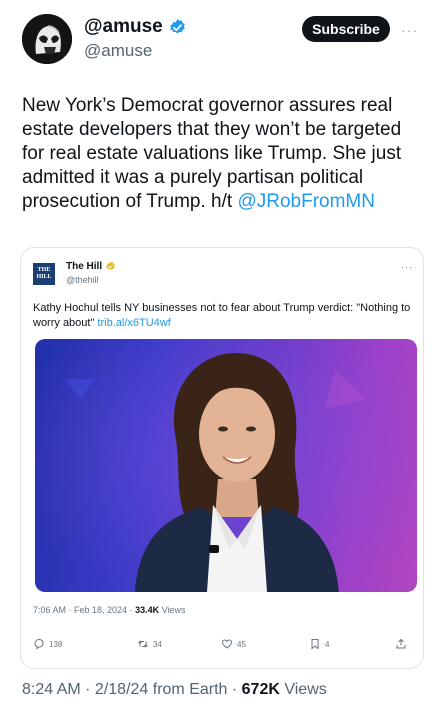  Describe the element at coordinates (260, 689) in the screenshot. I see `tweet-views-count: 672K` at that location.